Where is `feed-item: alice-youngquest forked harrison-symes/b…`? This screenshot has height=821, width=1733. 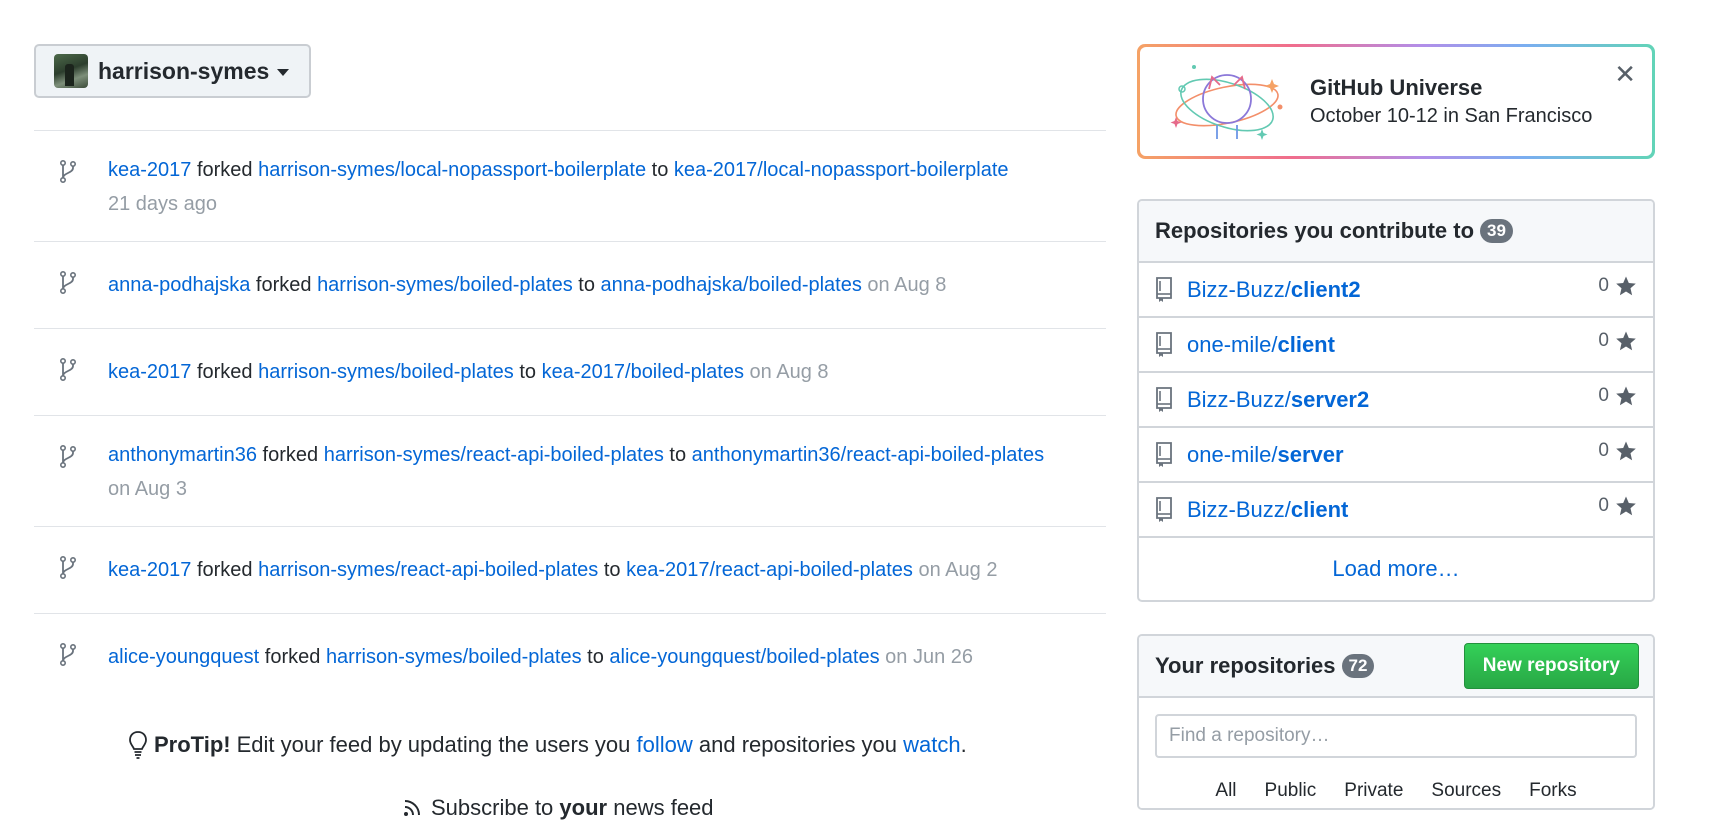 feed-item: alice-youngquest forked harrison-symes/b… is located at coordinates (570, 657).